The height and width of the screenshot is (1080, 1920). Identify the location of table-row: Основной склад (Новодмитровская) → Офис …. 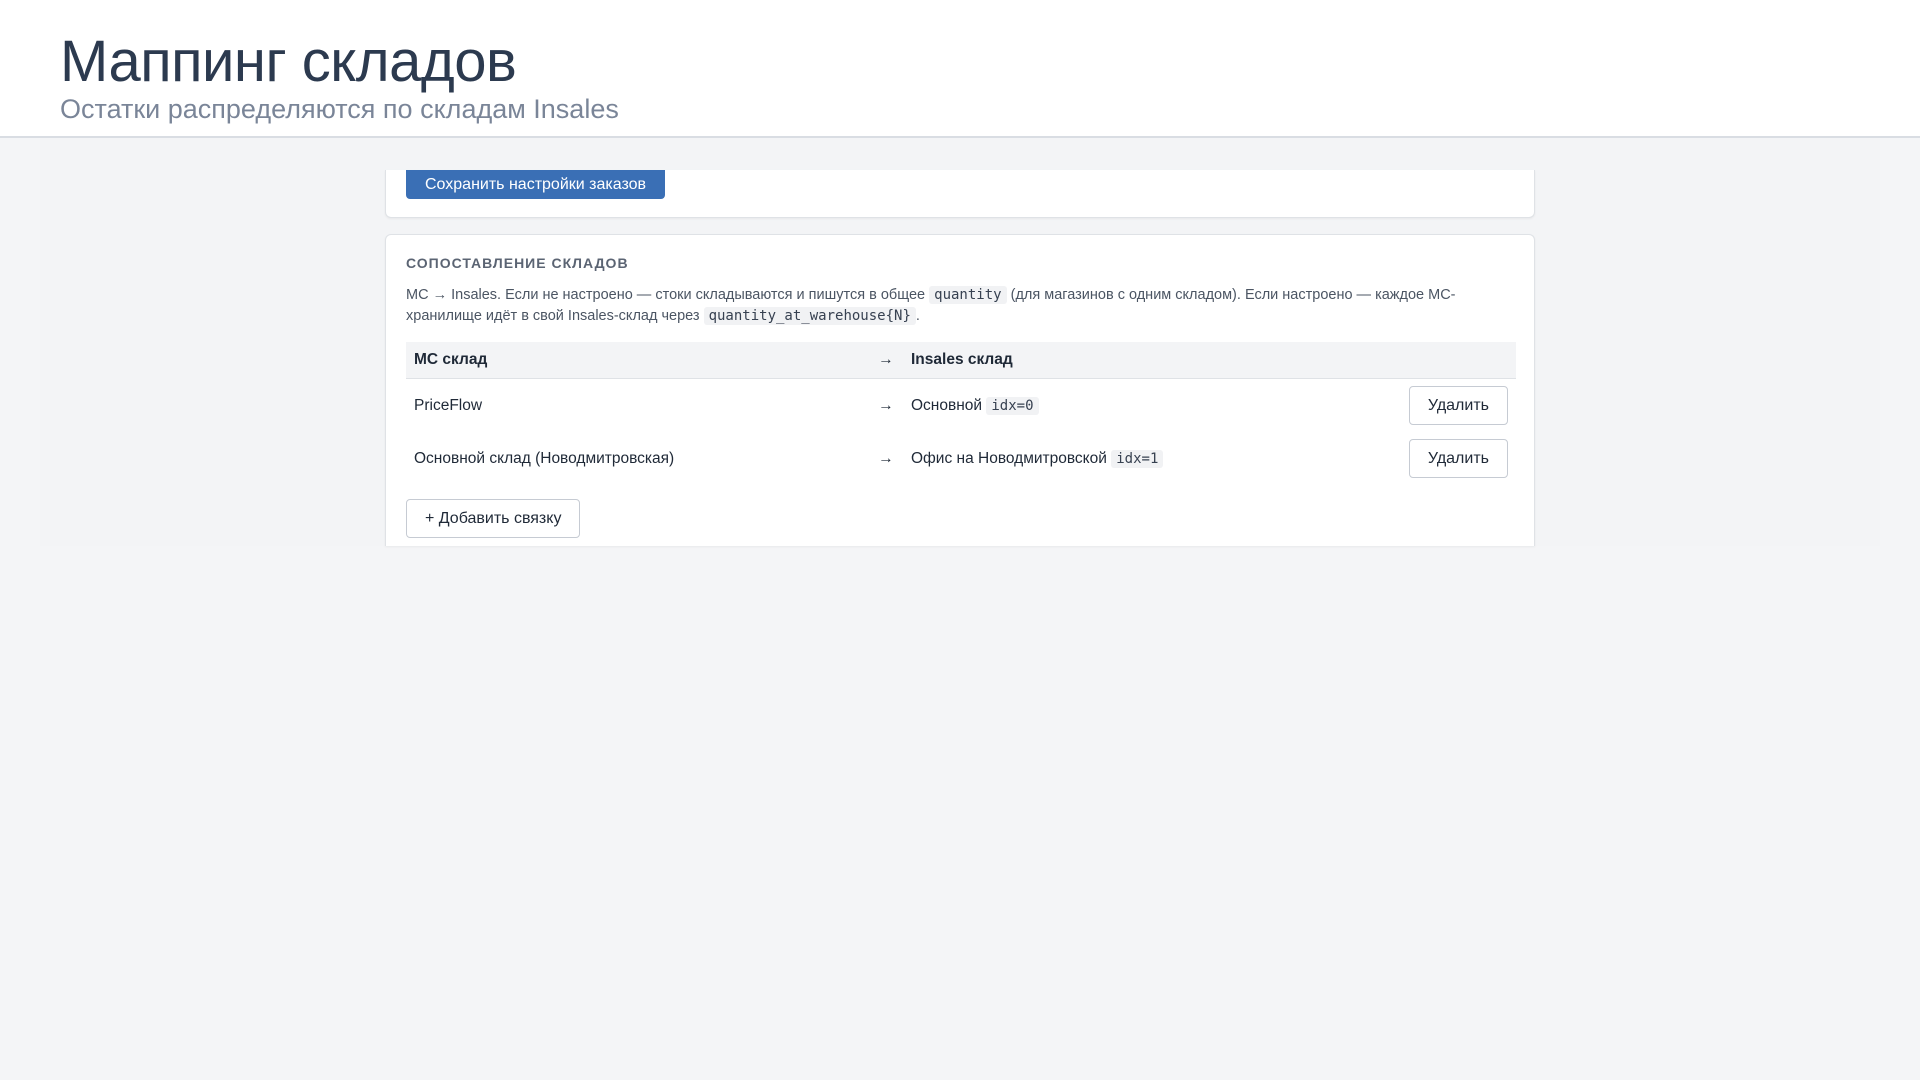
(961, 458).